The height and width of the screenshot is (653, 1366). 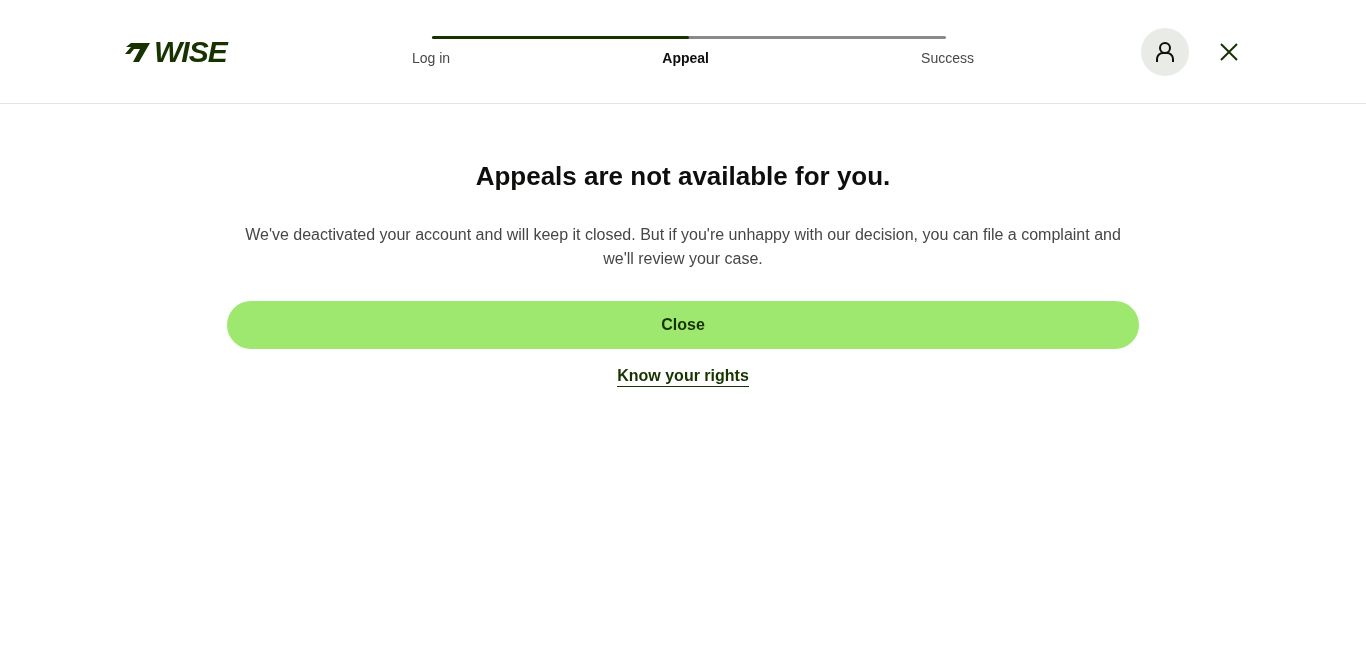 I want to click on profile-button, so click(x=1165, y=51).